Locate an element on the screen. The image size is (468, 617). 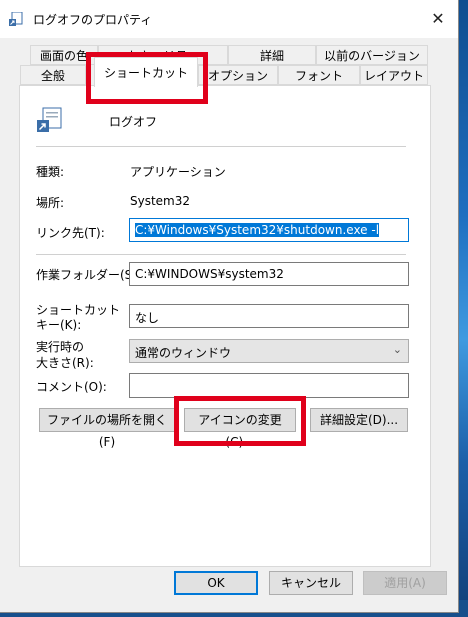
tab-options: オプション is located at coordinates (238, 75).